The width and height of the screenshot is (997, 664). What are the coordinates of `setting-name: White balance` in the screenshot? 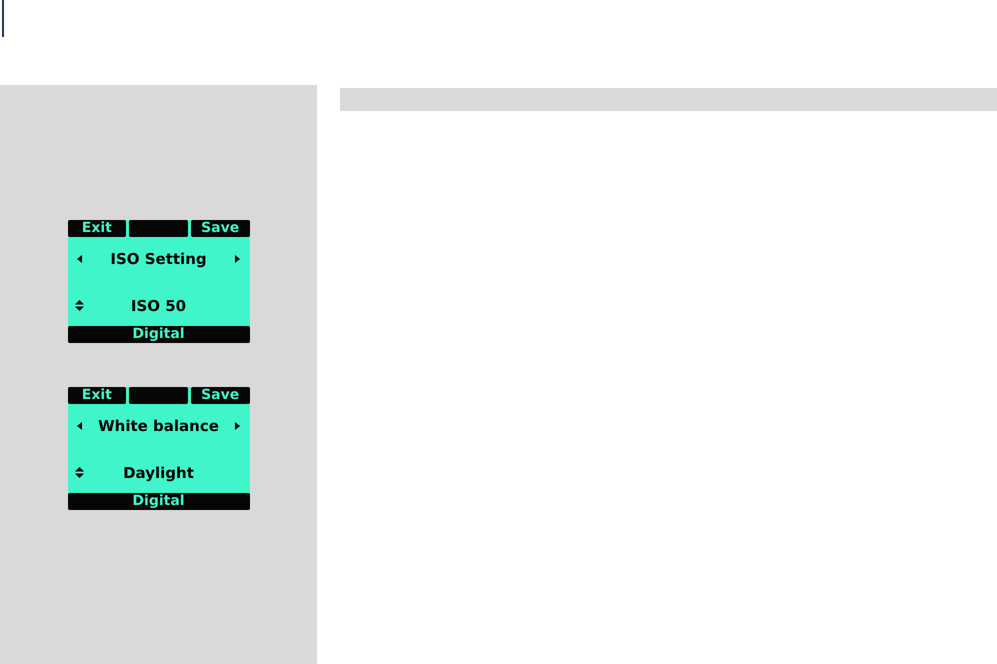 It's located at (158, 425).